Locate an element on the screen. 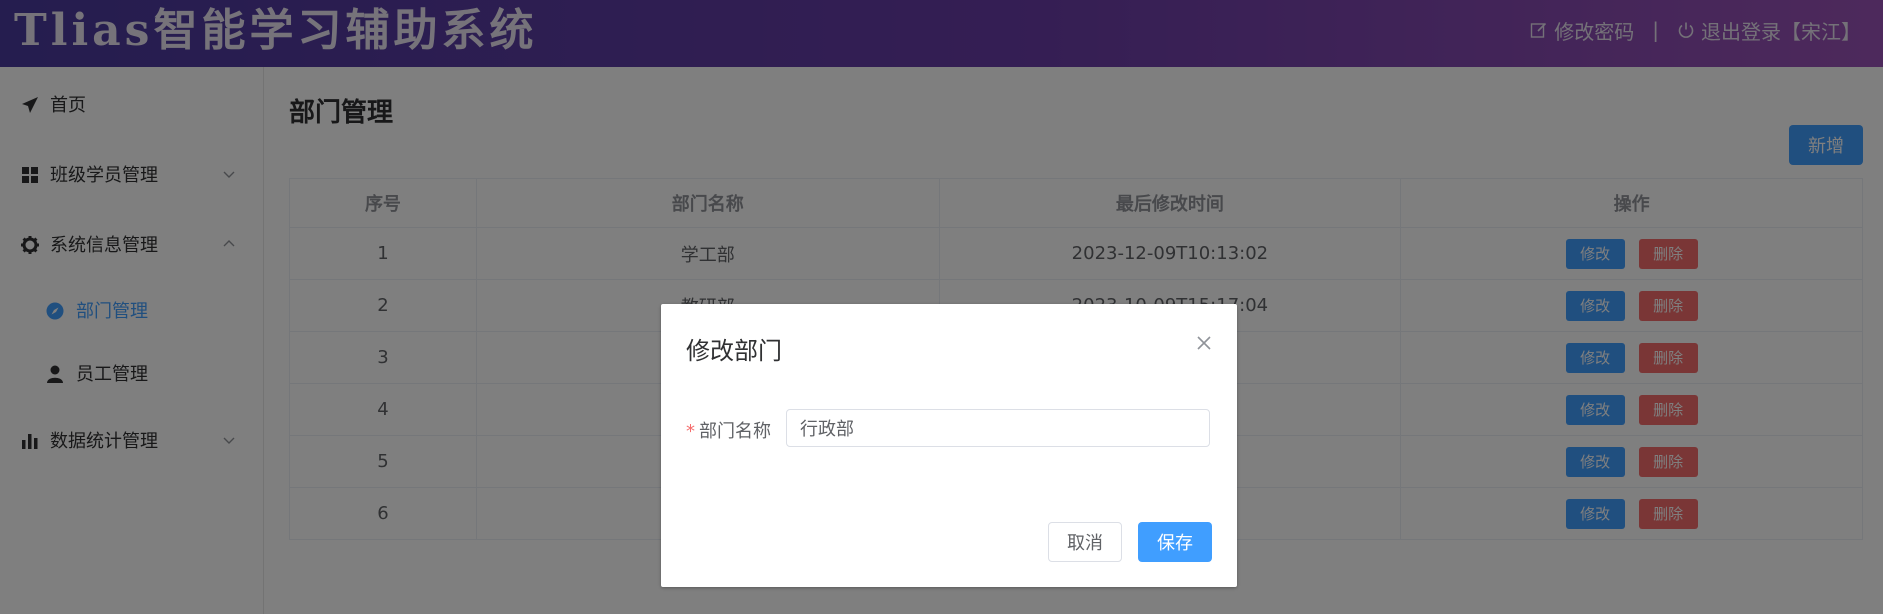  edit-dept-dialog: 修改部门 *部门名称 取消 保存 is located at coordinates (949, 445).